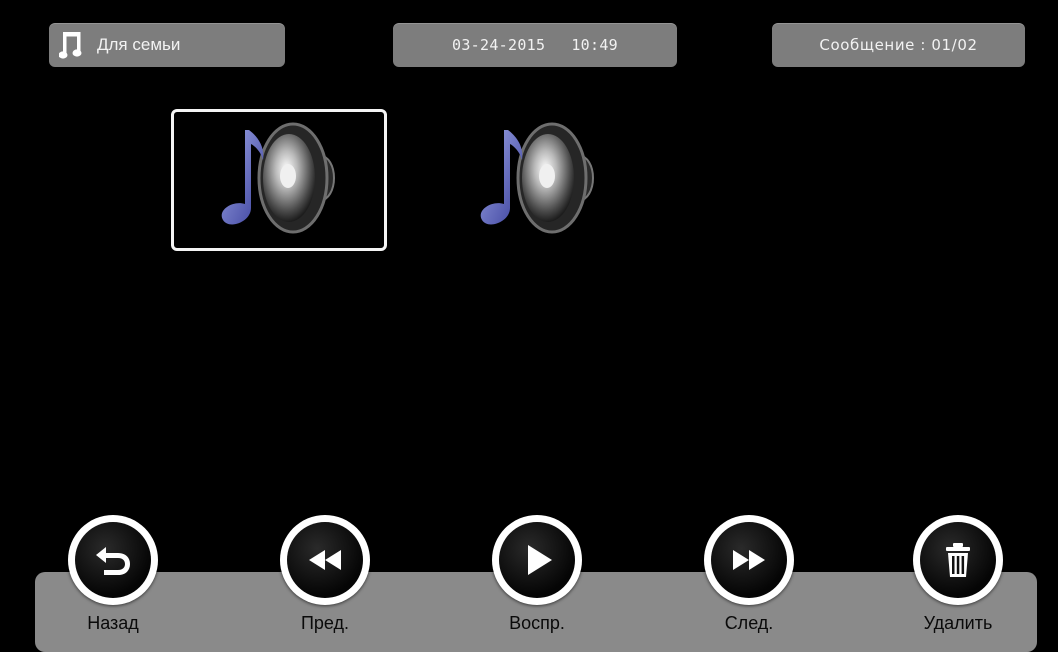 This screenshot has width=1058, height=652. I want to click on message-counter-text: Сообщение : 01/02, so click(898, 45).